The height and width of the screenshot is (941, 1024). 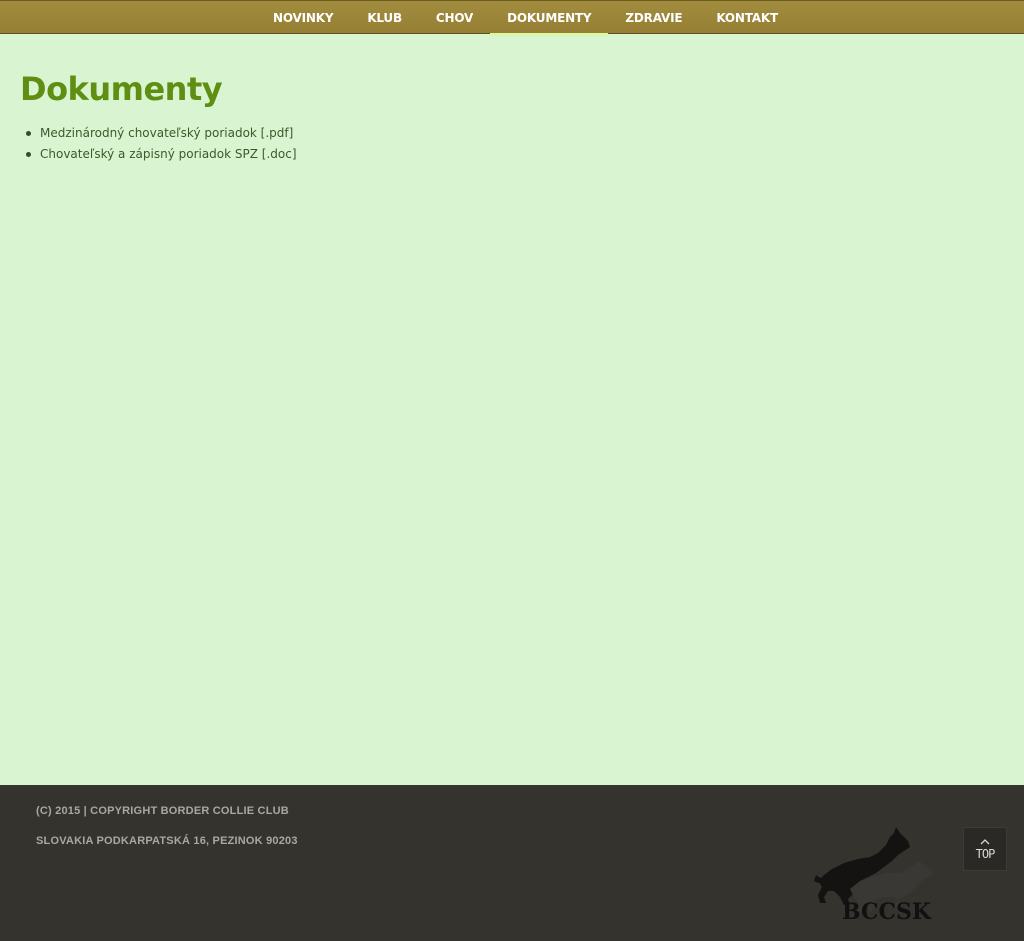 What do you see at coordinates (653, 18) in the screenshot?
I see `nav-item-zdravie: ZDRAVIE` at bounding box center [653, 18].